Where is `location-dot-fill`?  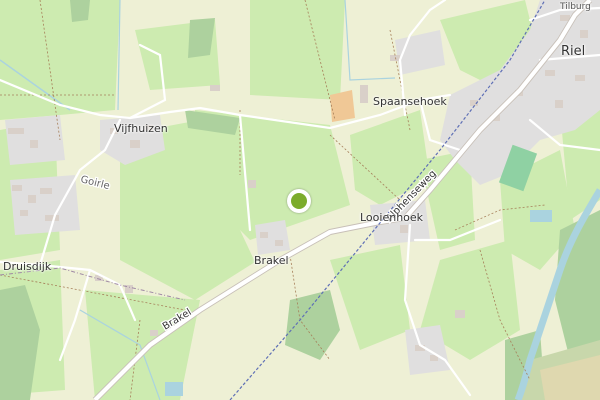
location-dot-fill is located at coordinates (299, 201).